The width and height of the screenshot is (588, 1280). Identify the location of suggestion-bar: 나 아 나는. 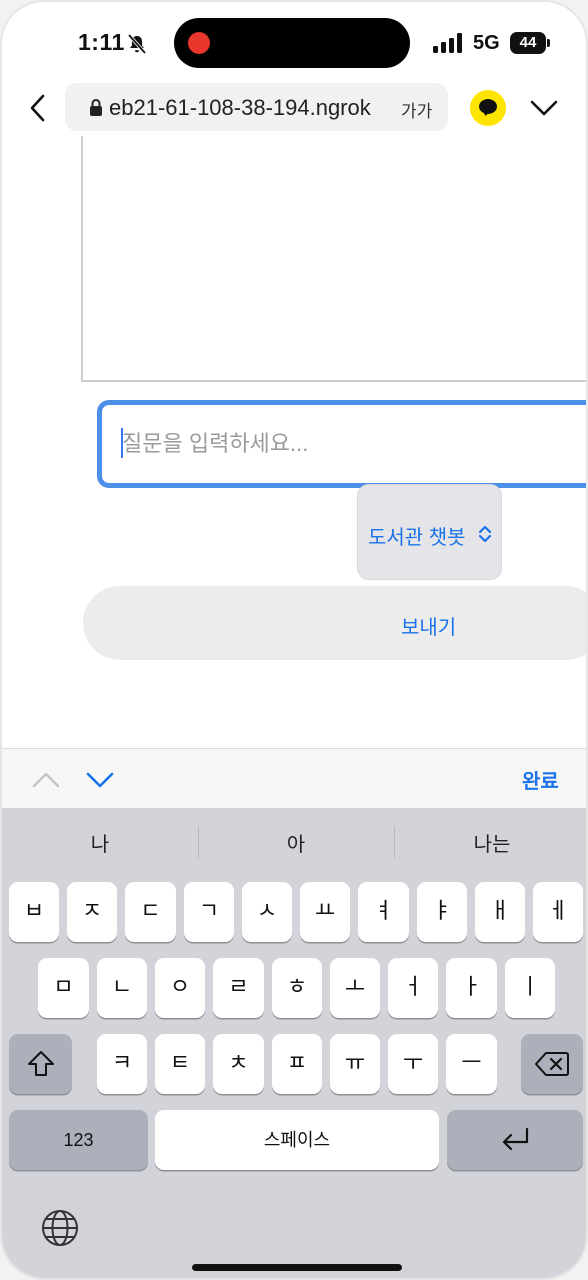
(294, 840).